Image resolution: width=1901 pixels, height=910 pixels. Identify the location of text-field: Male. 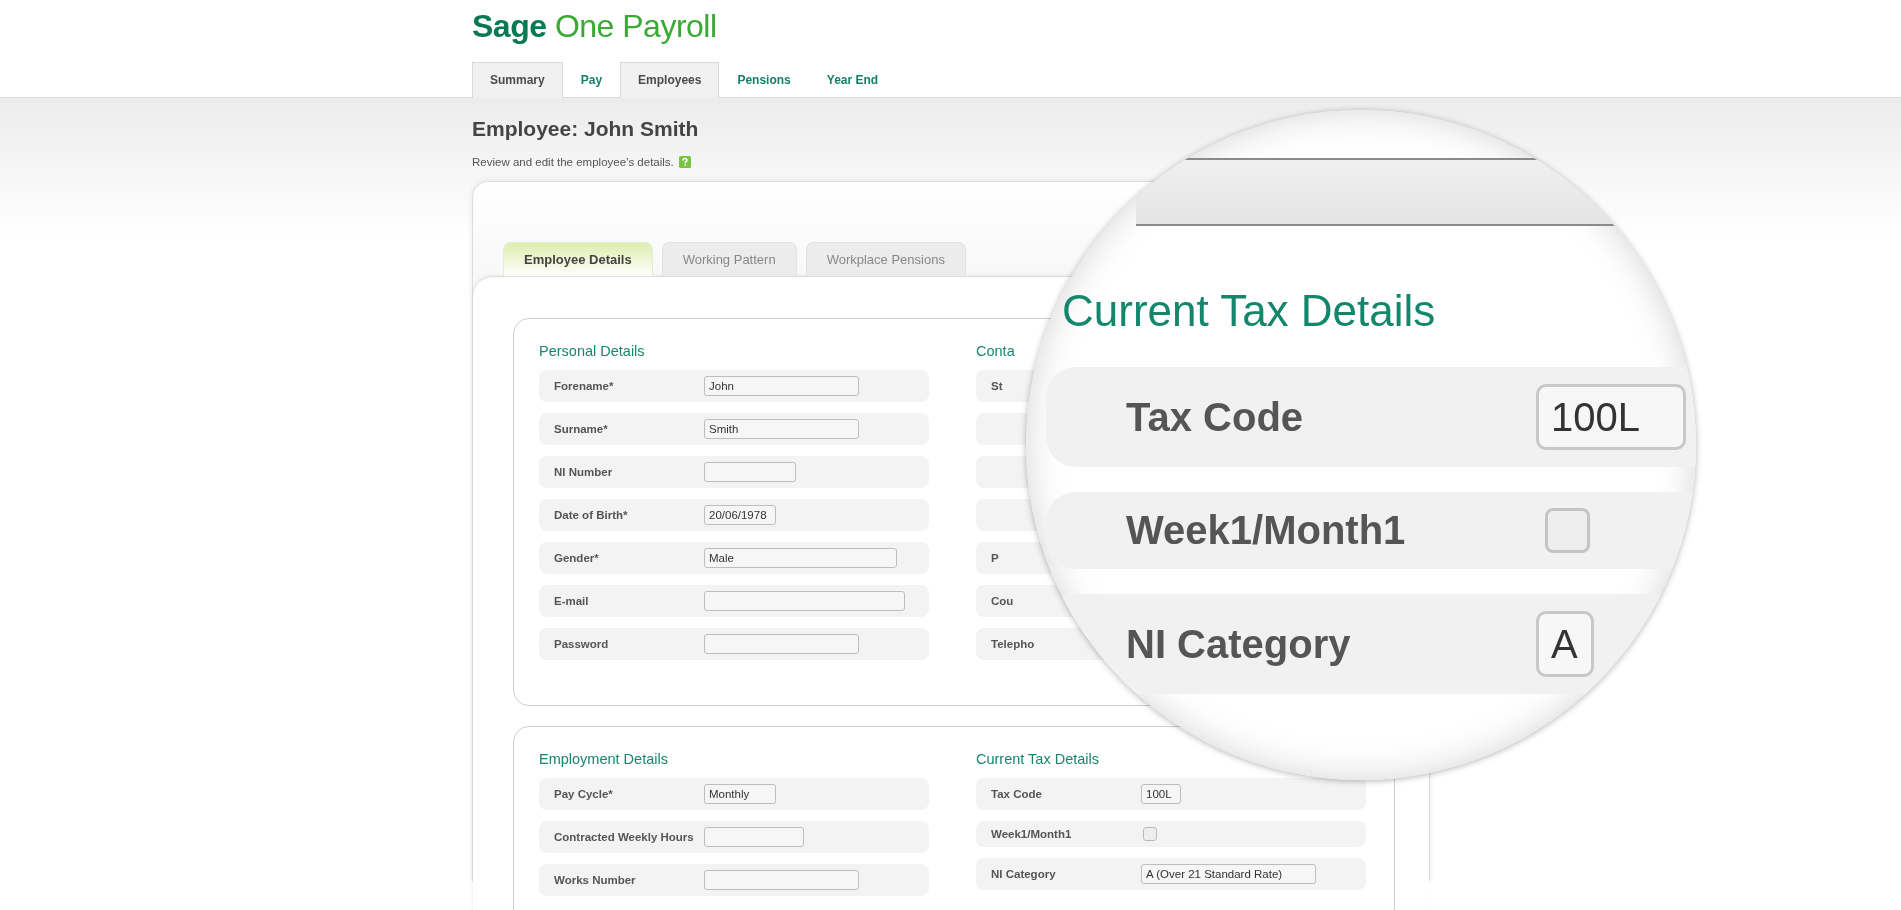
(800, 558).